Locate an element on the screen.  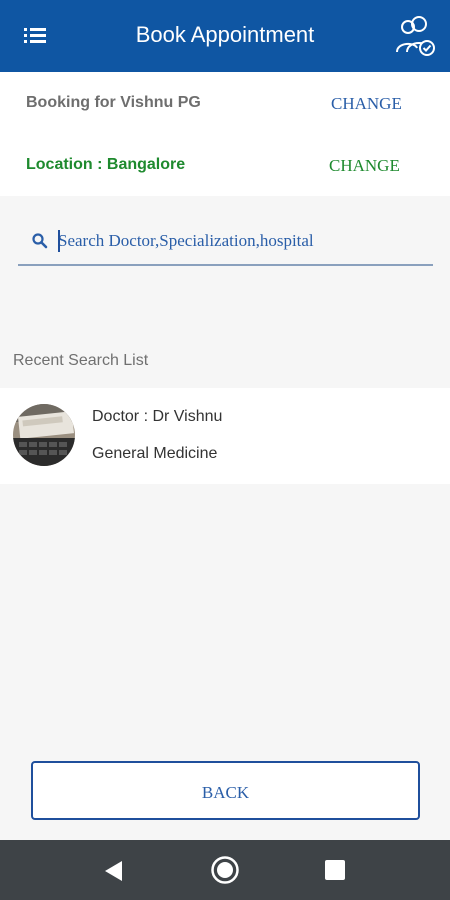
booking-for-label: Booking for Vishnu PG is located at coordinates (113, 102).